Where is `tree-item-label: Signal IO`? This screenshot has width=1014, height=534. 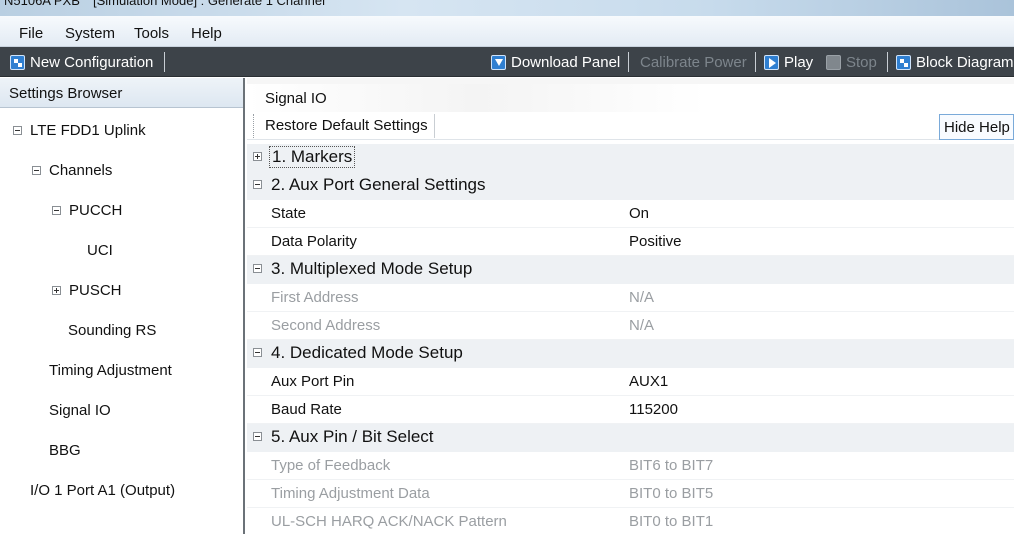 tree-item-label: Signal IO is located at coordinates (80, 410).